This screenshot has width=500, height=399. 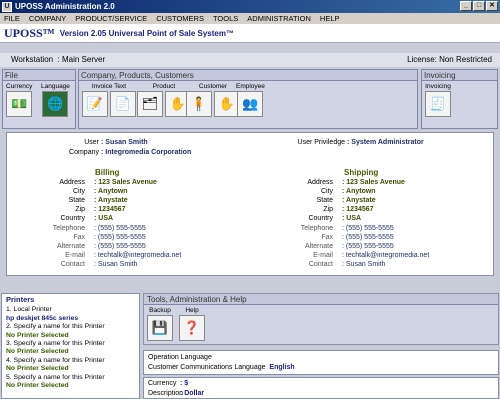 What do you see at coordinates (466, 6) in the screenshot?
I see `minimize-button: _` at bounding box center [466, 6].